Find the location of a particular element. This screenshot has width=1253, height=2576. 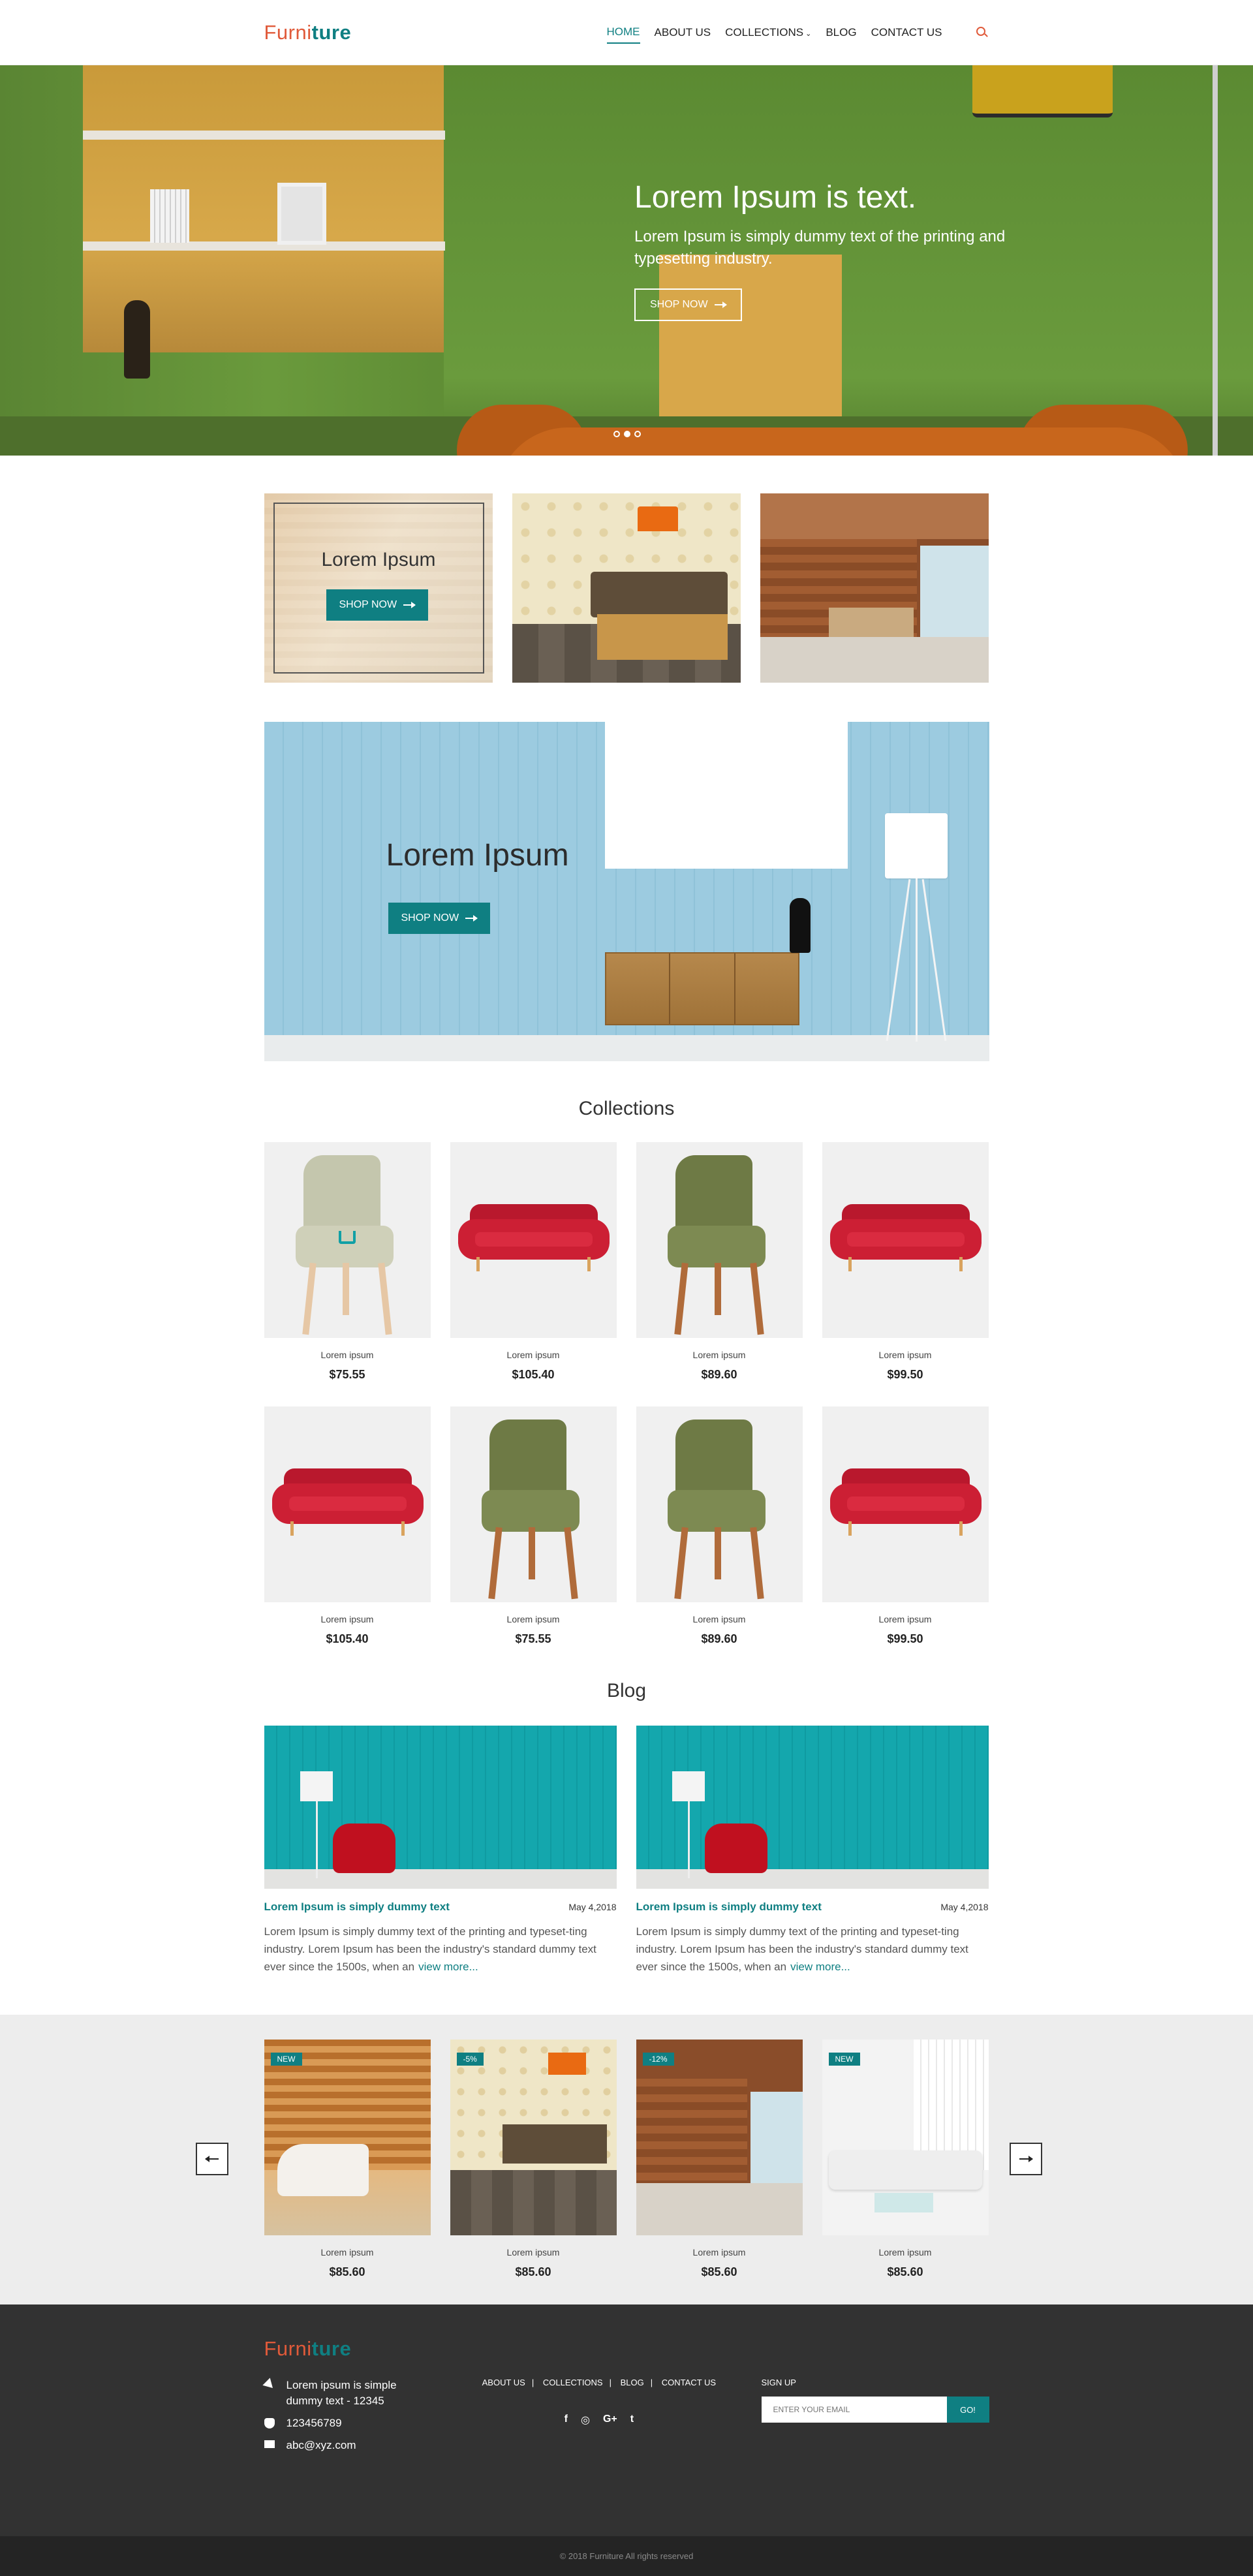

footer-logo: Furniture is located at coordinates (626, 2349).